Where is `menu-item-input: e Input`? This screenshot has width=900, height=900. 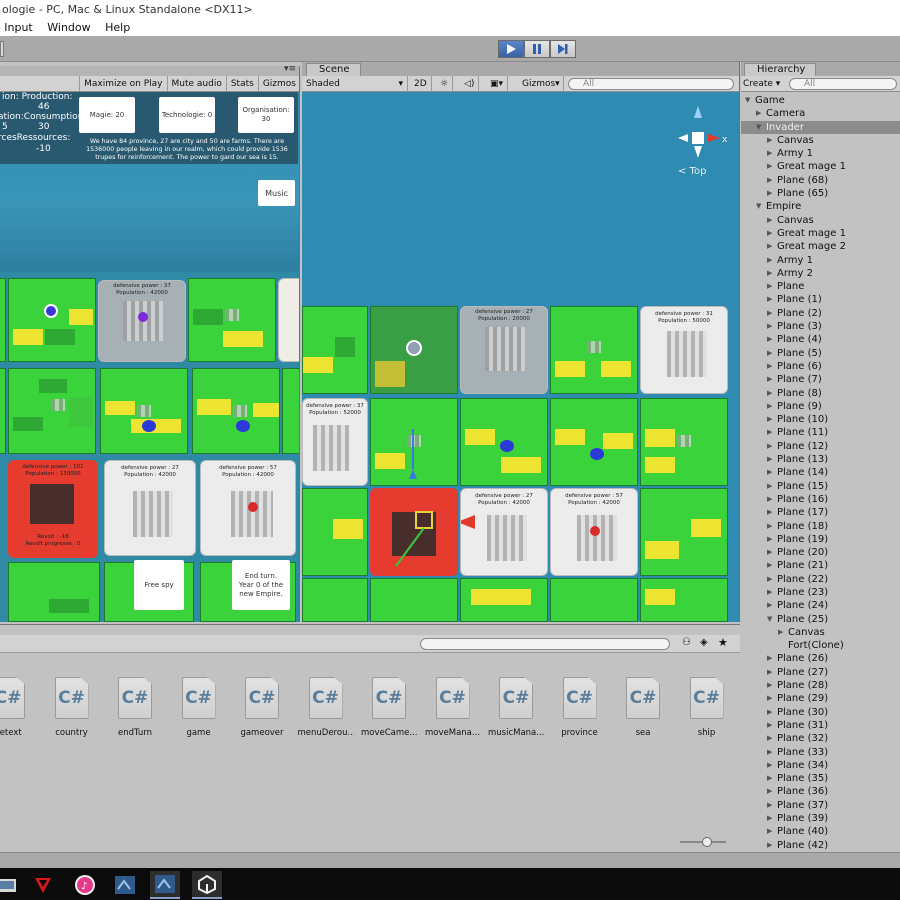 menu-item-input: e Input is located at coordinates (16, 28).